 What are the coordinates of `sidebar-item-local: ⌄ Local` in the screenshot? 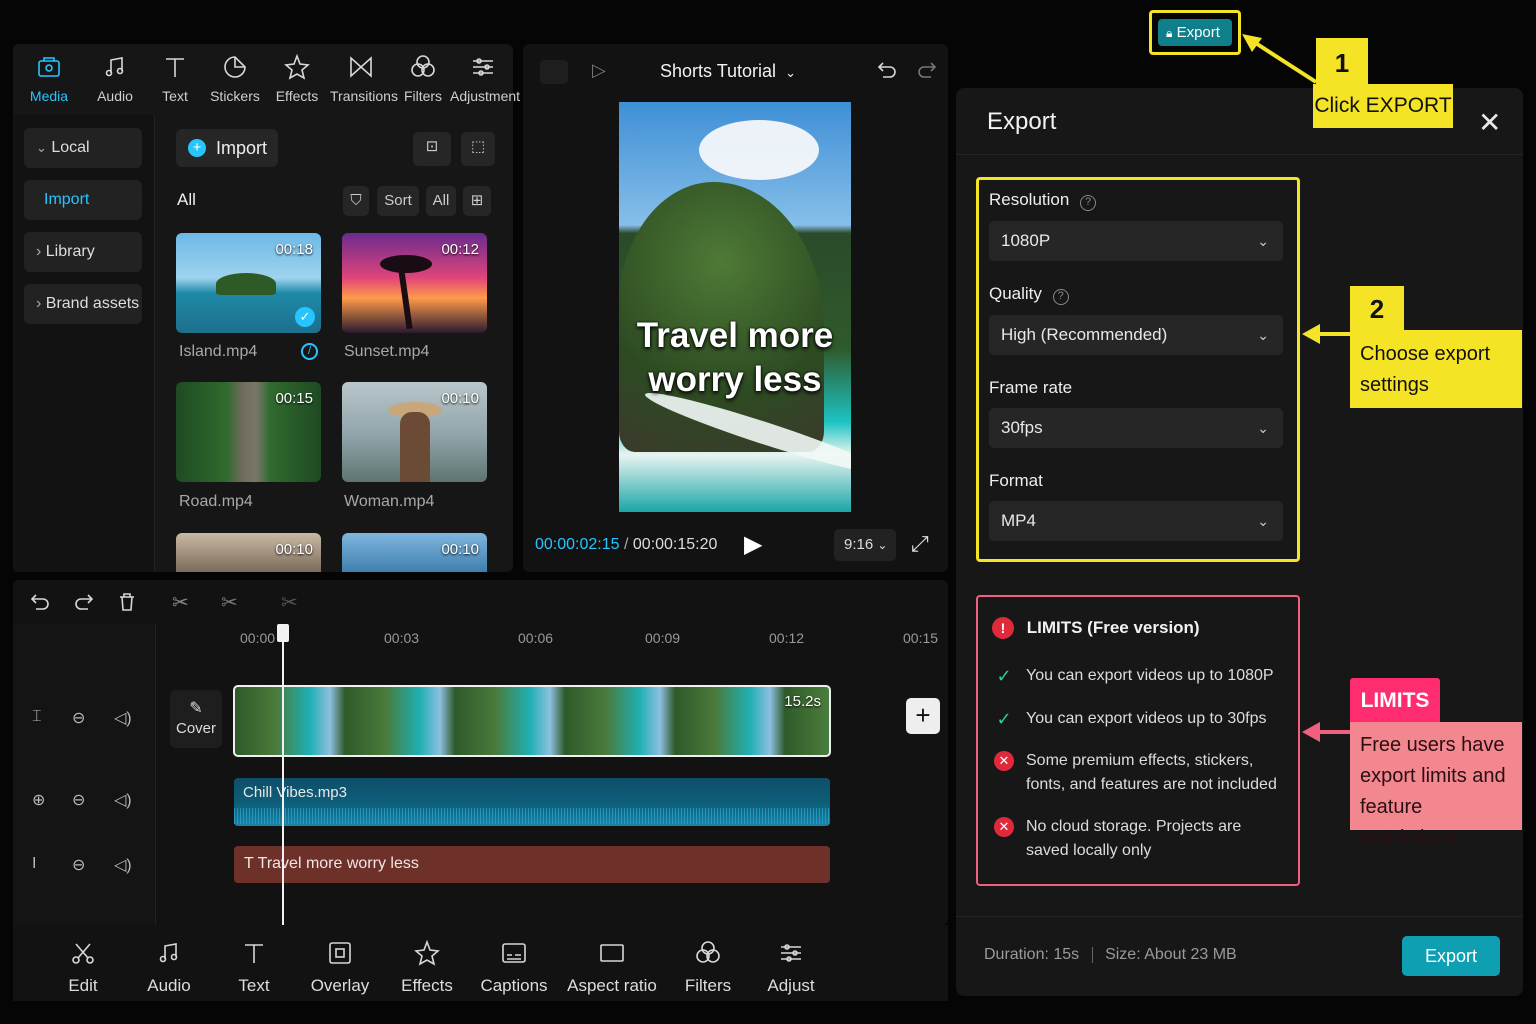 It's located at (83, 148).